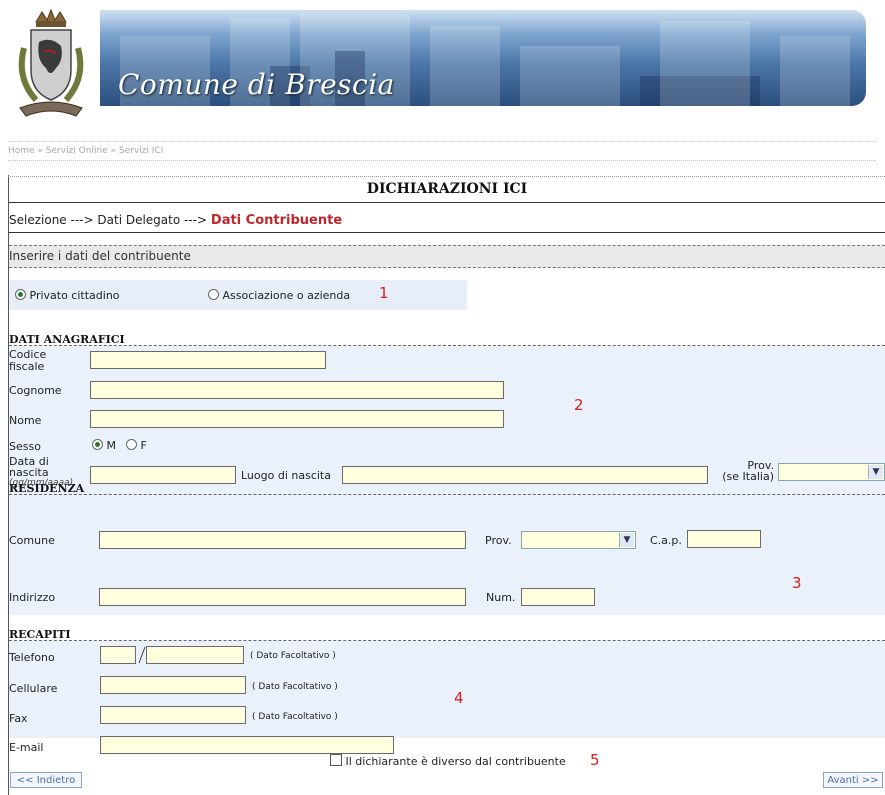  I want to click on radio-azienda: Associazione o azienda, so click(279, 295).